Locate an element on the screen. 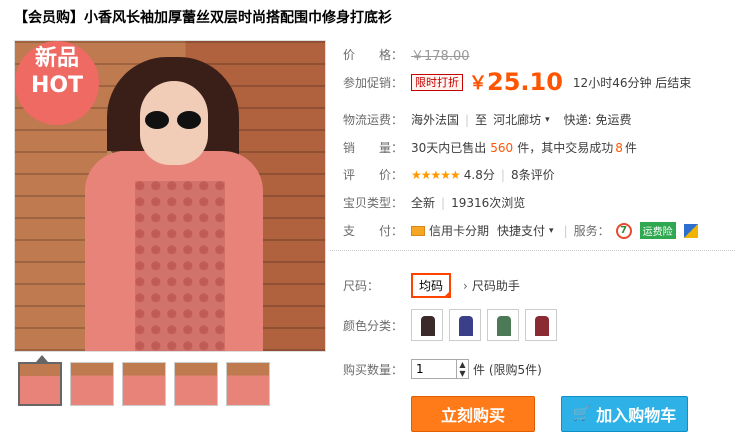 This screenshot has height=443, width=737. type-row: 宝贝类型： 全新 | 19316次浏览 is located at coordinates (434, 203).